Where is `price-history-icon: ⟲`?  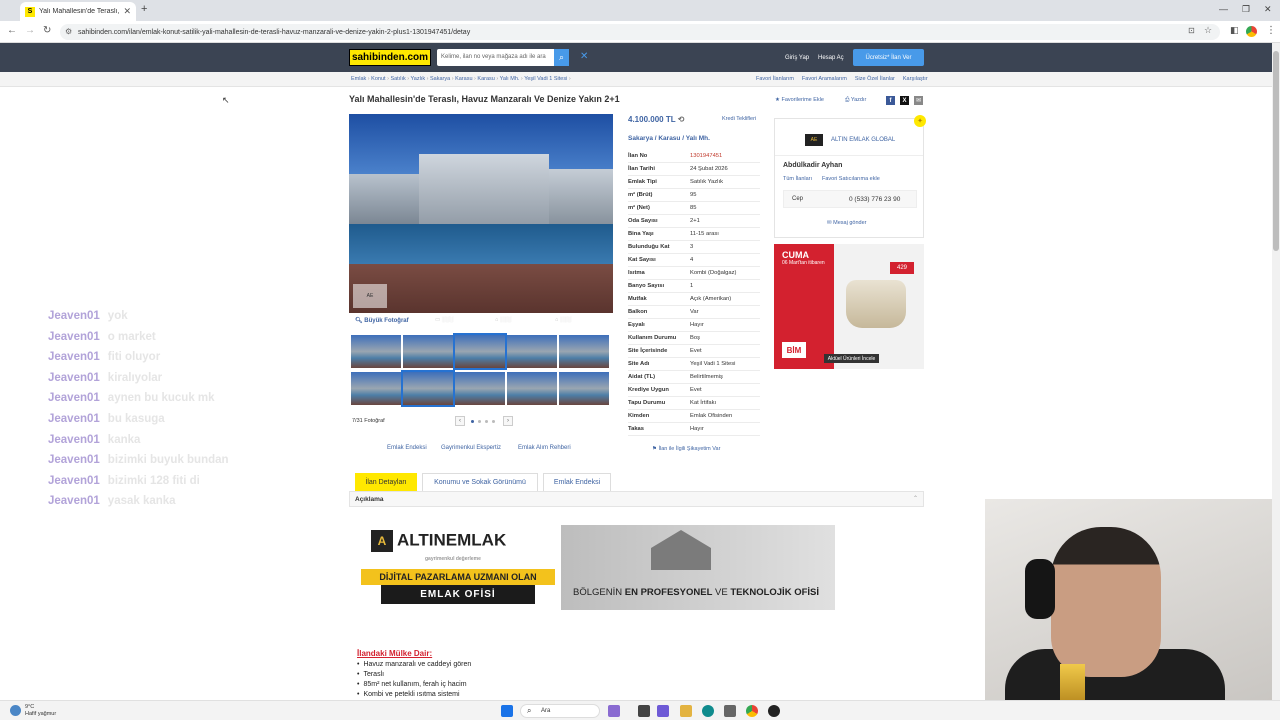 price-history-icon: ⟲ is located at coordinates (681, 119).